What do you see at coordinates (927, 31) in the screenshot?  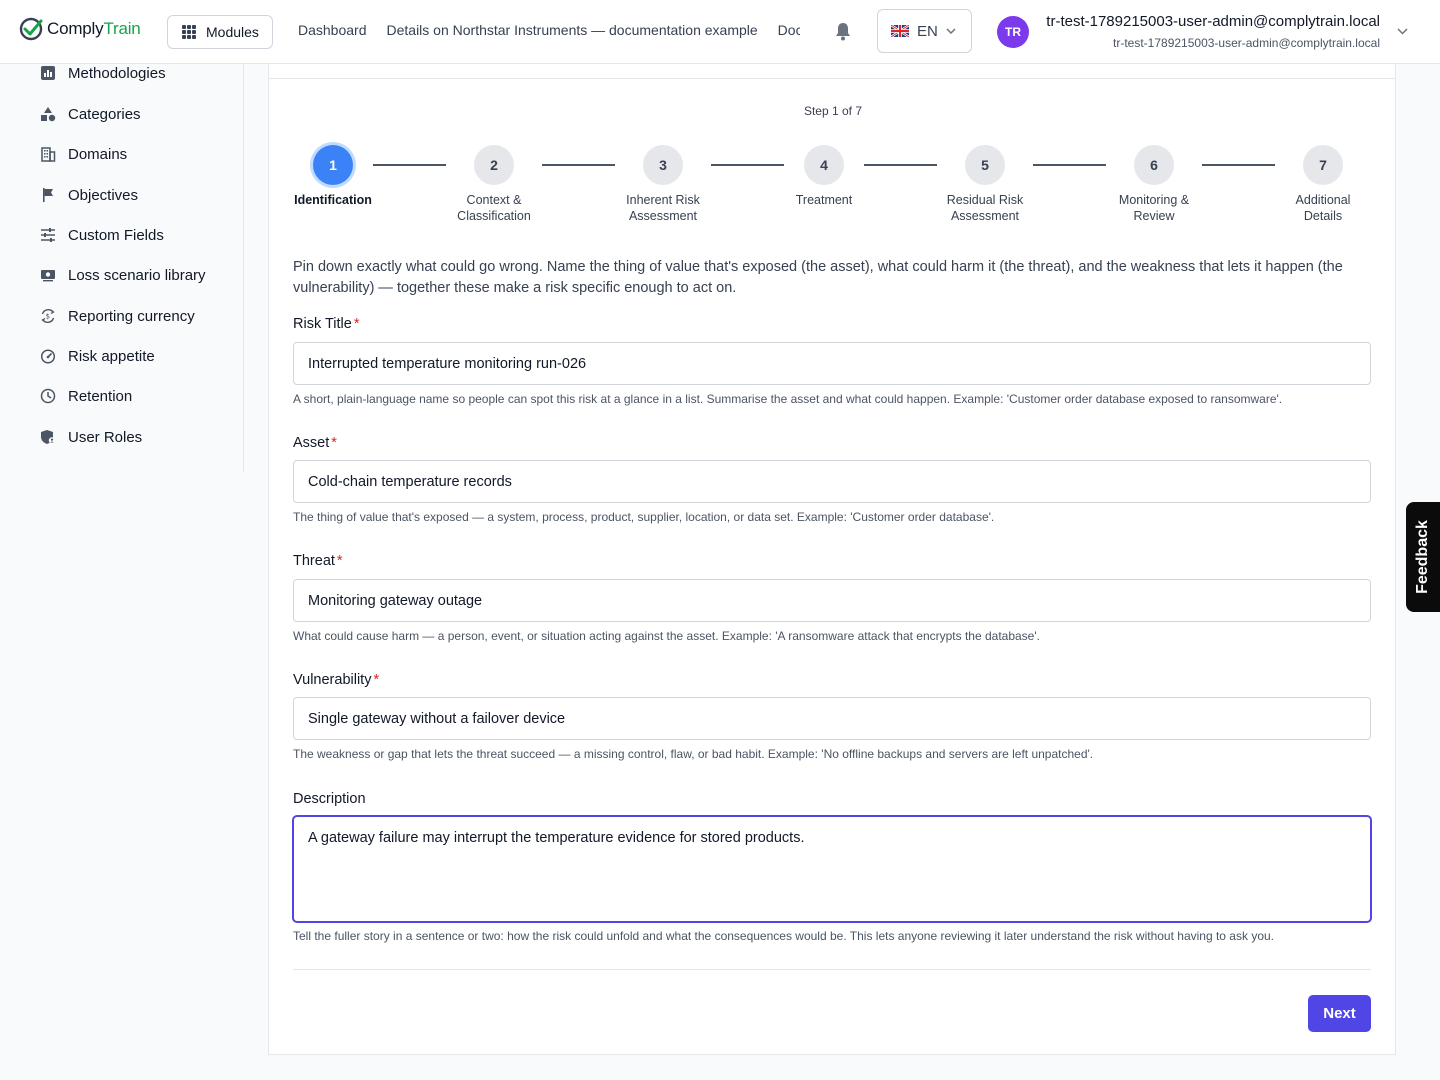 I see `language-label: EN` at bounding box center [927, 31].